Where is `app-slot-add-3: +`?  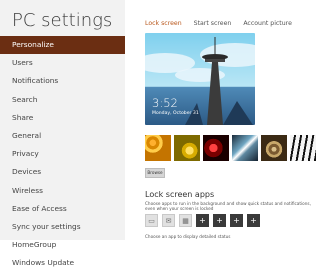
app-slot-add-3: + is located at coordinates (236, 220).